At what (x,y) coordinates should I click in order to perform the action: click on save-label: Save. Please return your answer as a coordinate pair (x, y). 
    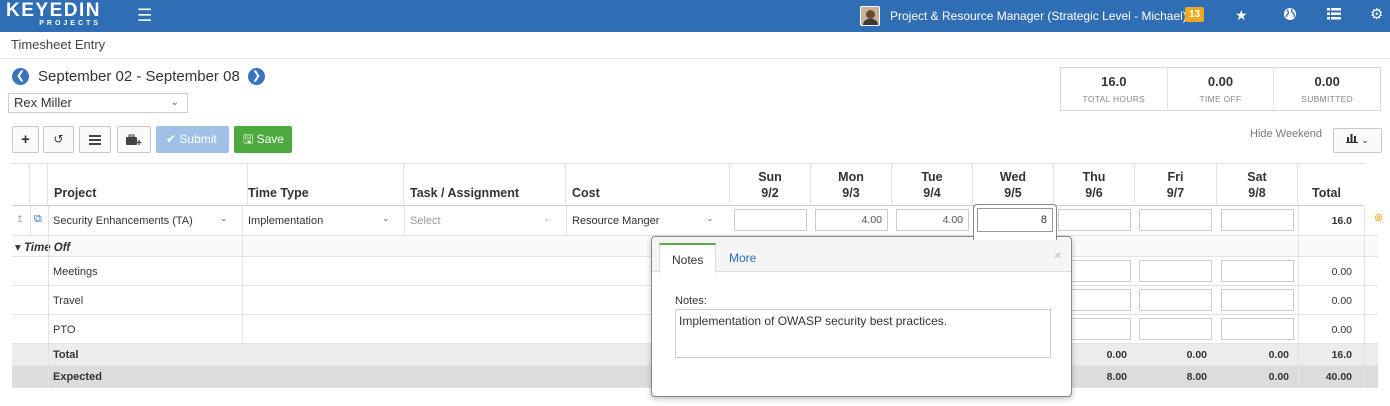
    Looking at the image, I should click on (270, 139).